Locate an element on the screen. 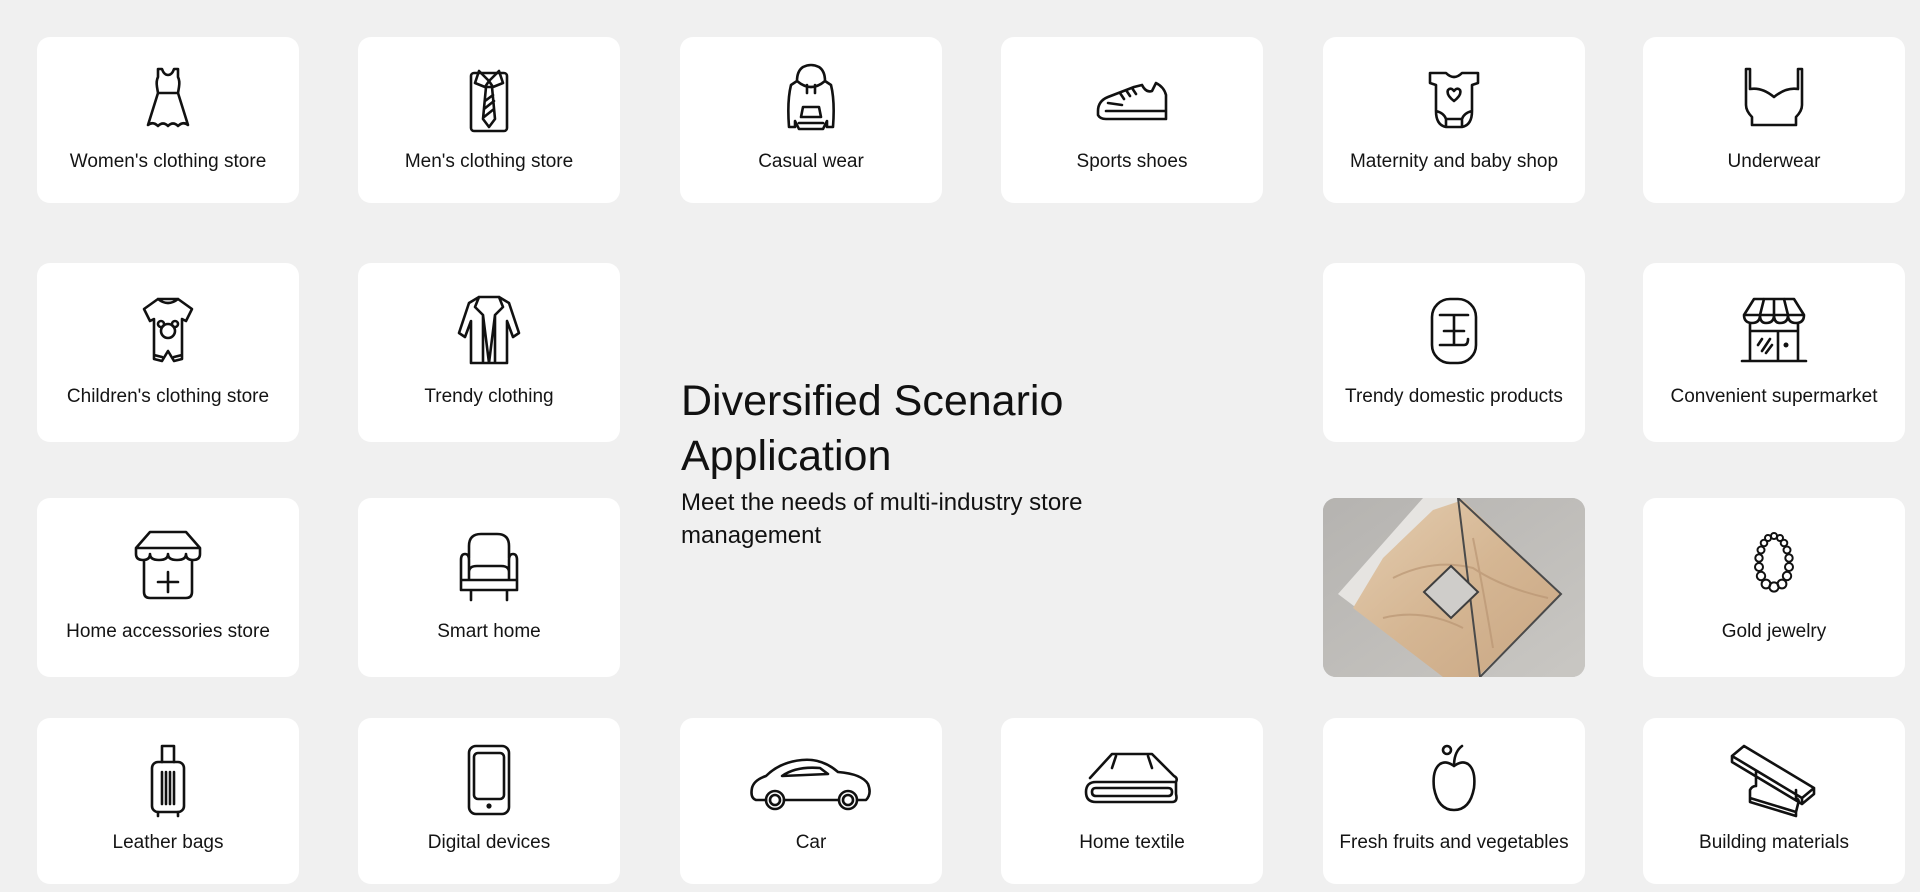 This screenshot has height=892, width=1920. scenario-card-underwear: Underwear is located at coordinates (1774, 120).